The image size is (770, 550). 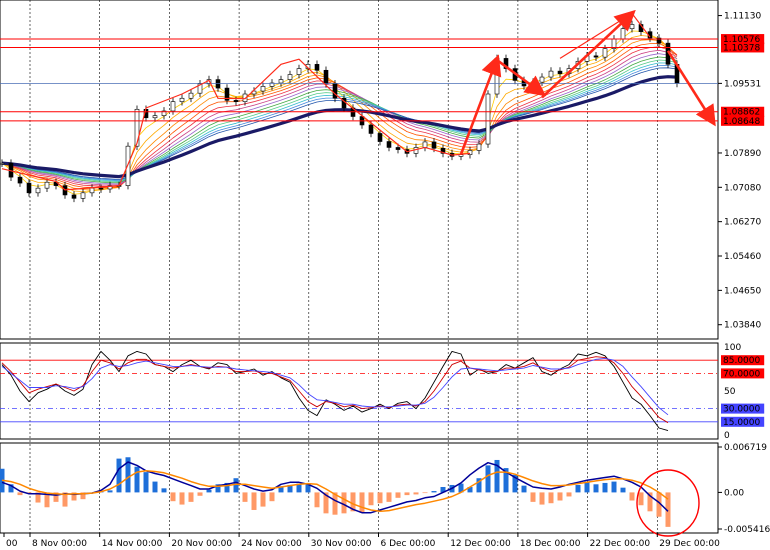 I want to click on time-tick-label: 00, so click(x=12, y=544).